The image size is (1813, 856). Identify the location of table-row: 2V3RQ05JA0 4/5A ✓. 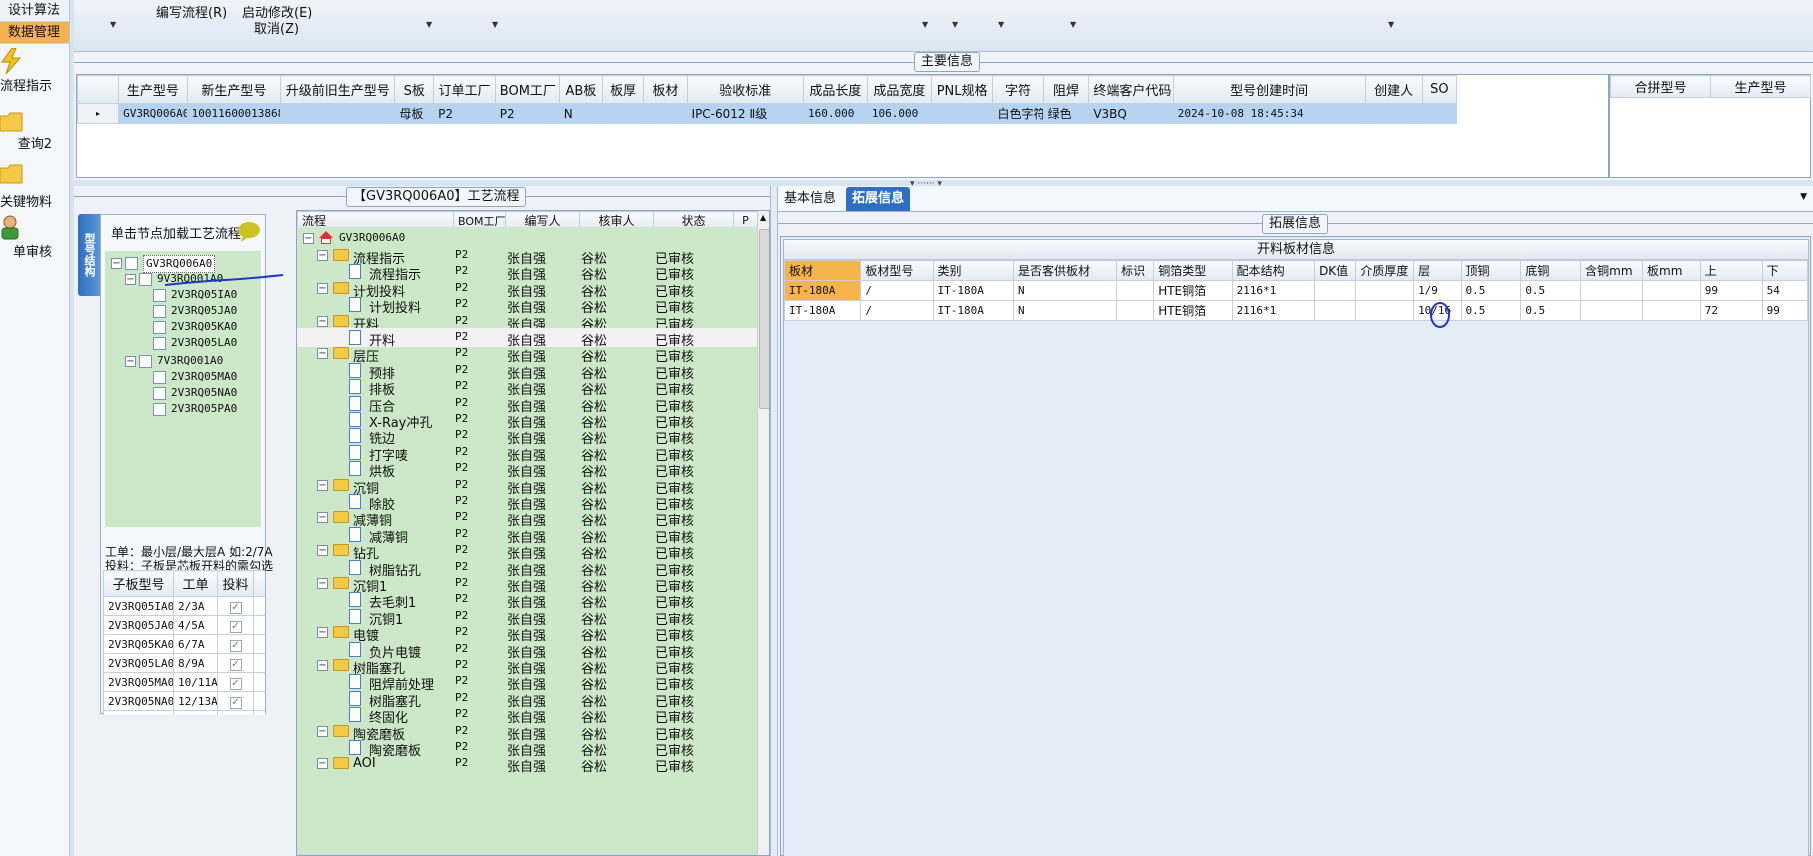
(184, 625).